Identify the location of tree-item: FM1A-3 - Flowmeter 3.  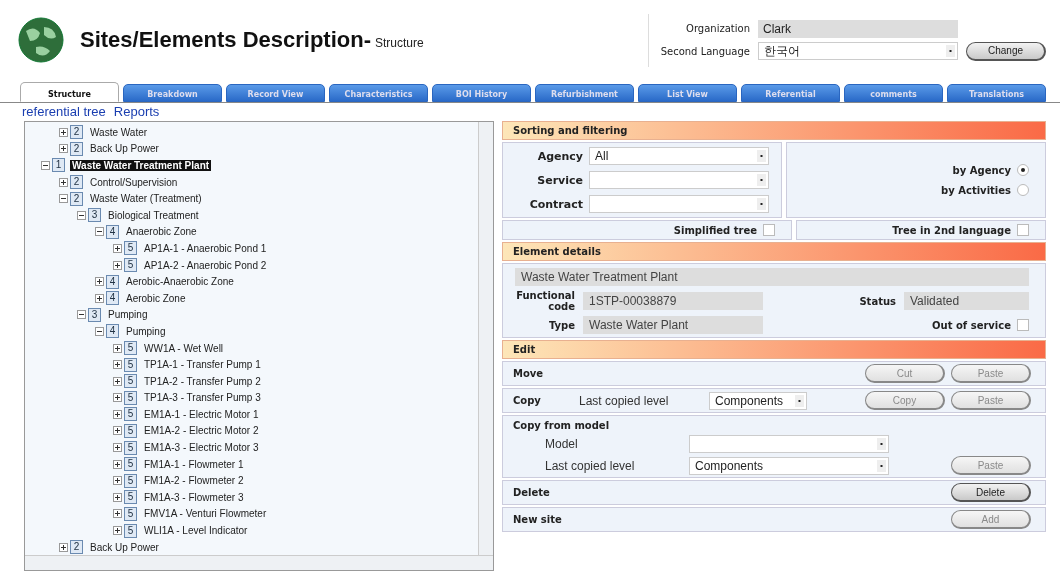
(194, 497).